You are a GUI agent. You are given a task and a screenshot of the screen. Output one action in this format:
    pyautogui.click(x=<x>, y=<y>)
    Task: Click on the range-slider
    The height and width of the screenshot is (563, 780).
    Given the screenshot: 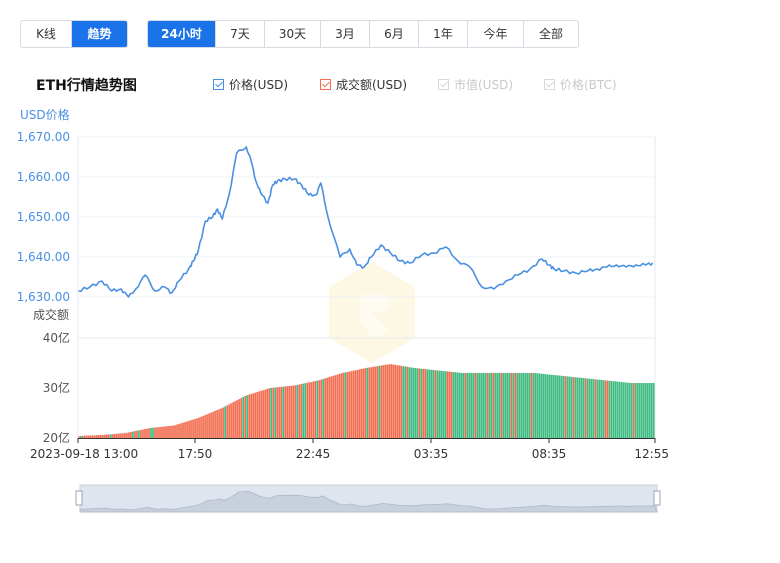 What is the action you would take?
    pyautogui.click(x=368, y=498)
    